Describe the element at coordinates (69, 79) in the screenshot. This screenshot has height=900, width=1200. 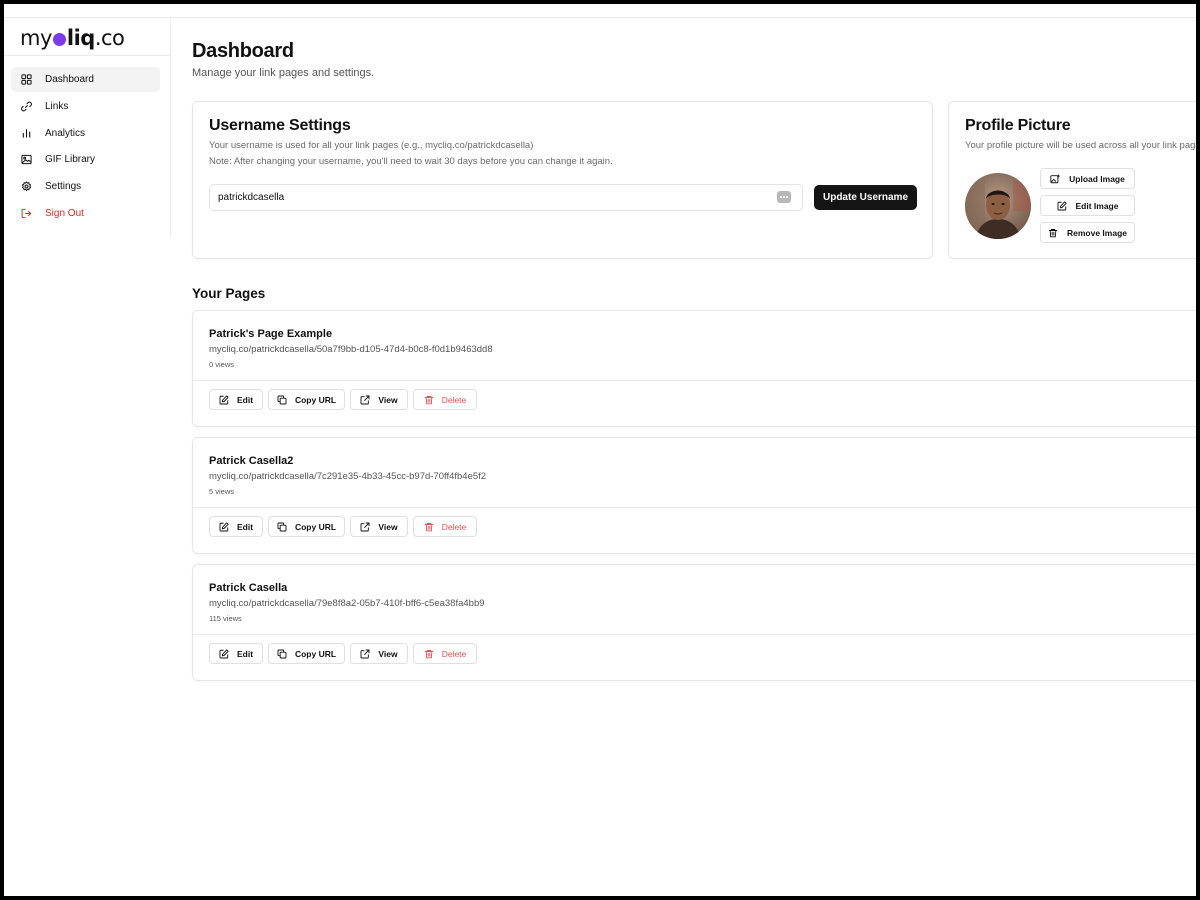
I see `sidebar-item-label: Dashboard` at that location.